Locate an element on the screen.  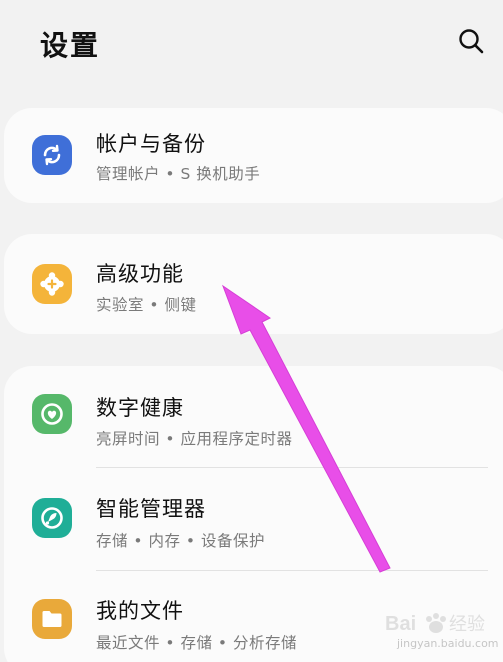
header: 设置 is located at coordinates (251, 46).